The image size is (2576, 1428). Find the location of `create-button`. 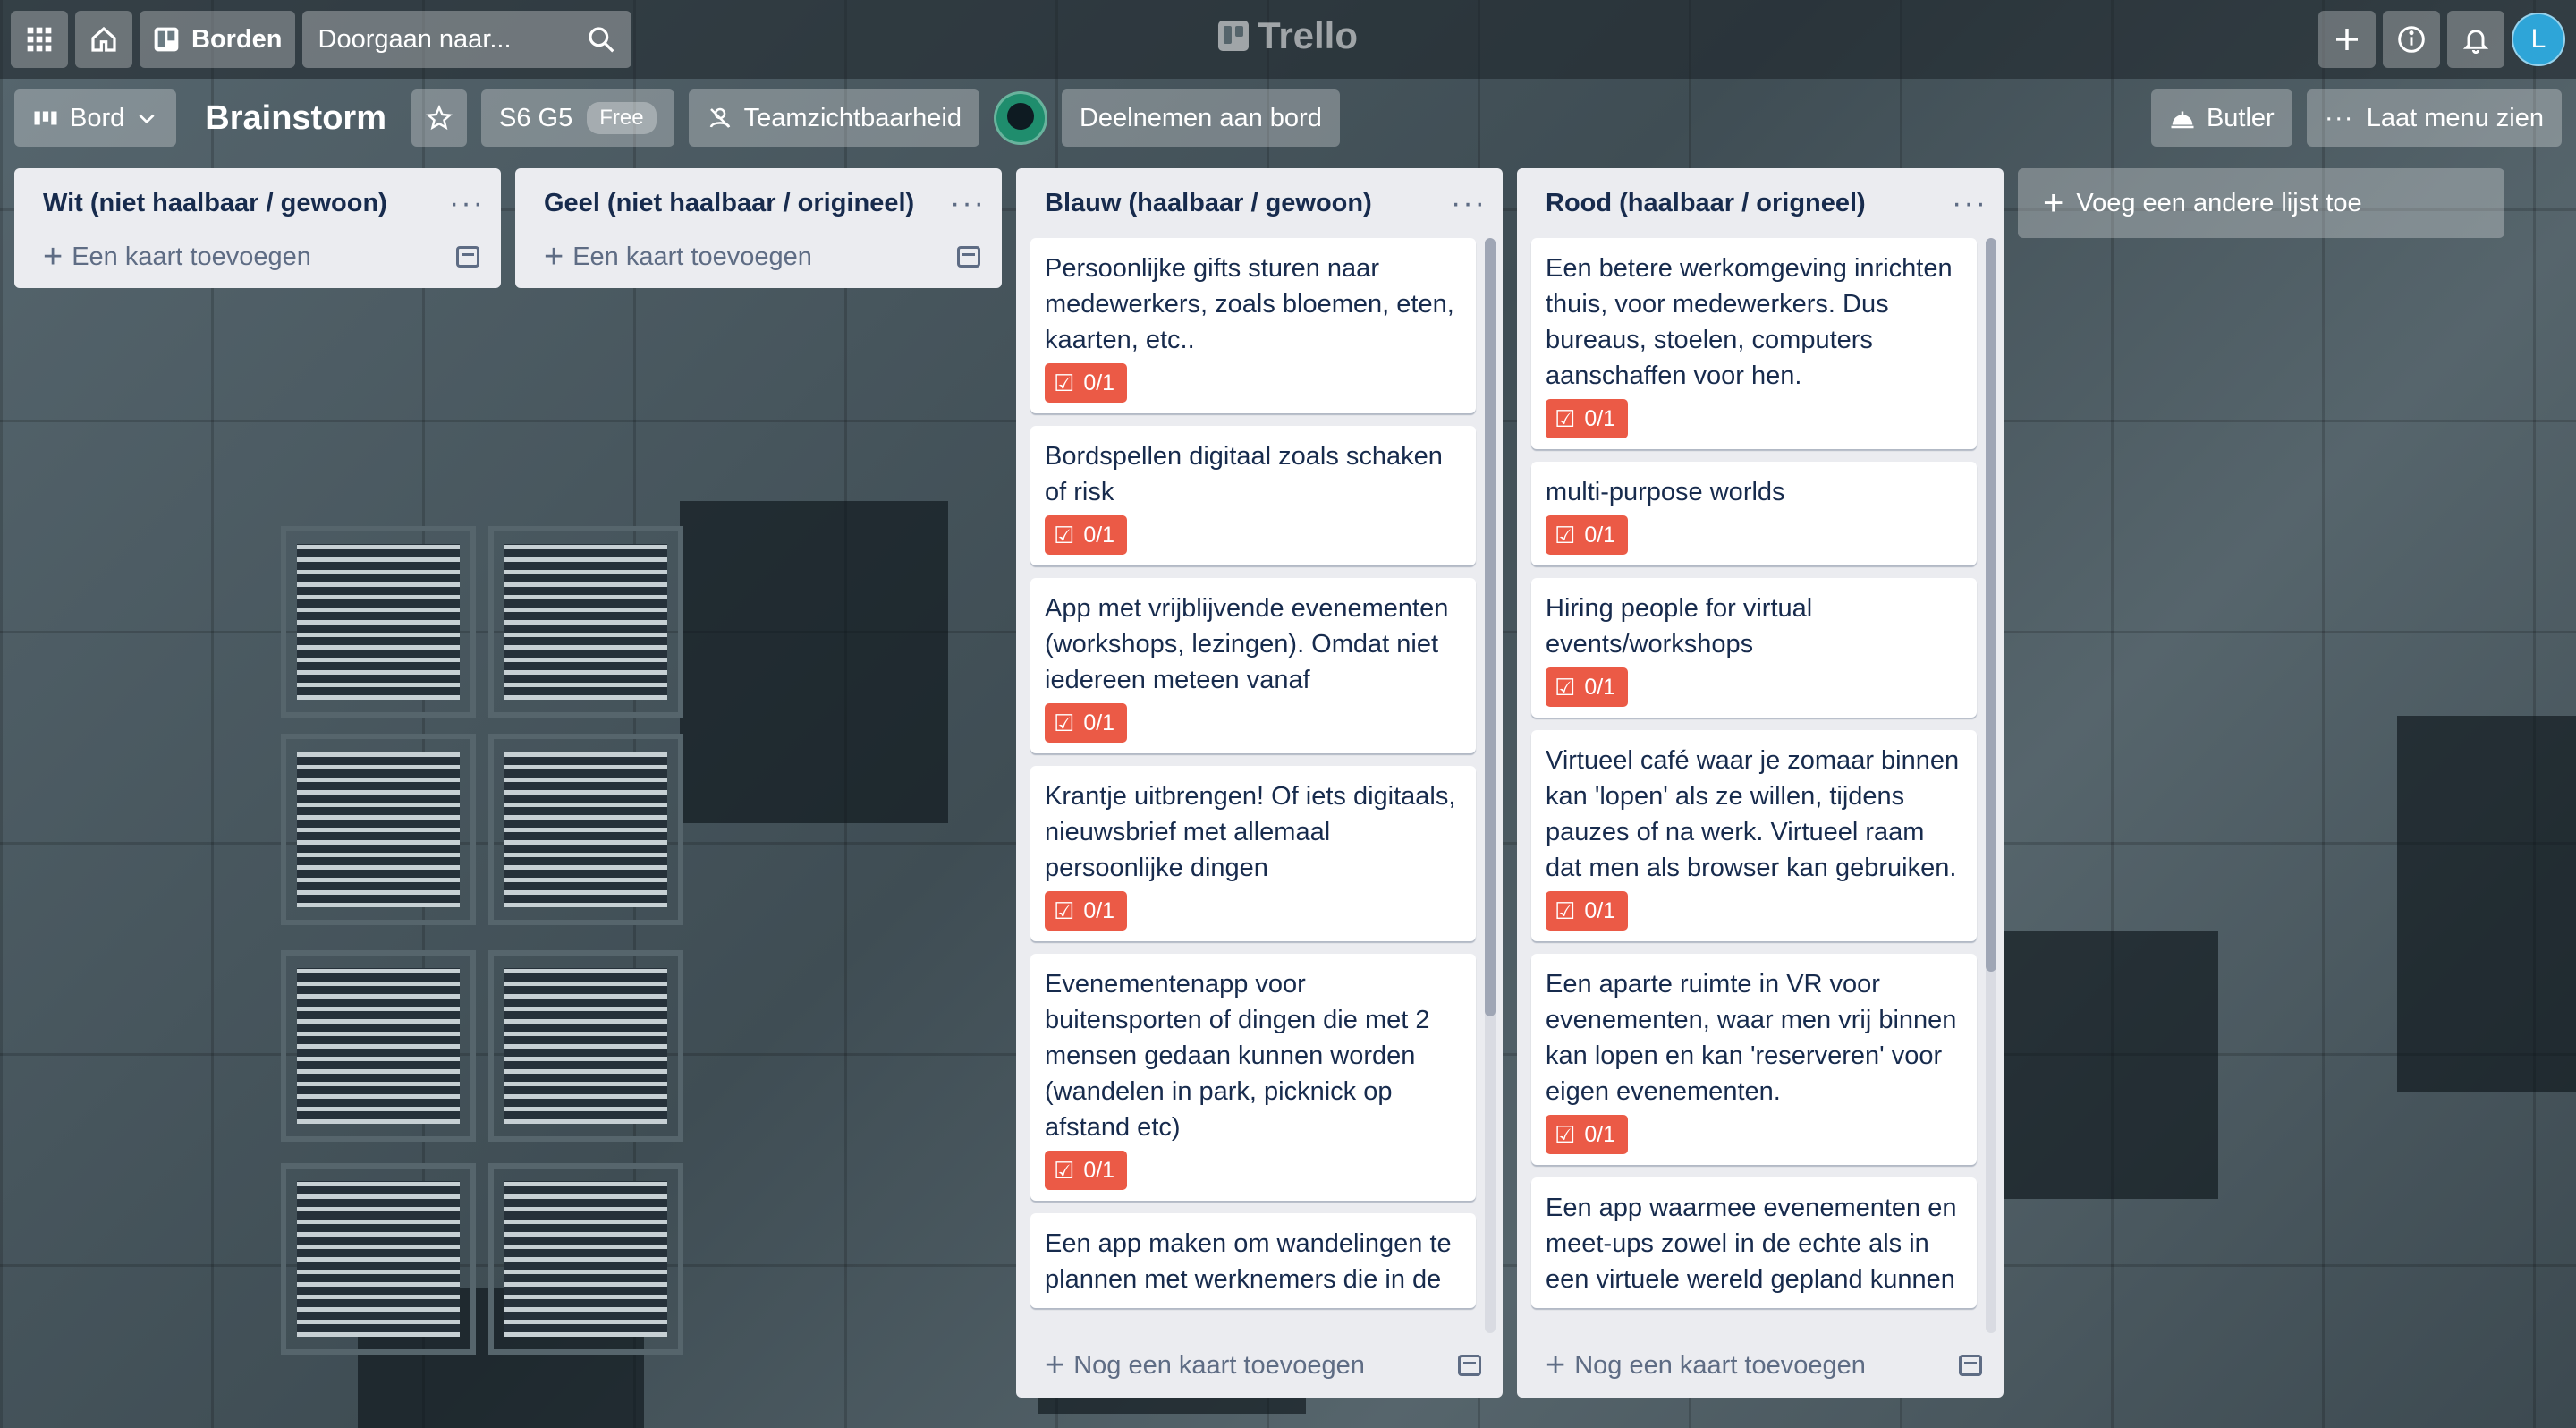

create-button is located at coordinates (2347, 39).